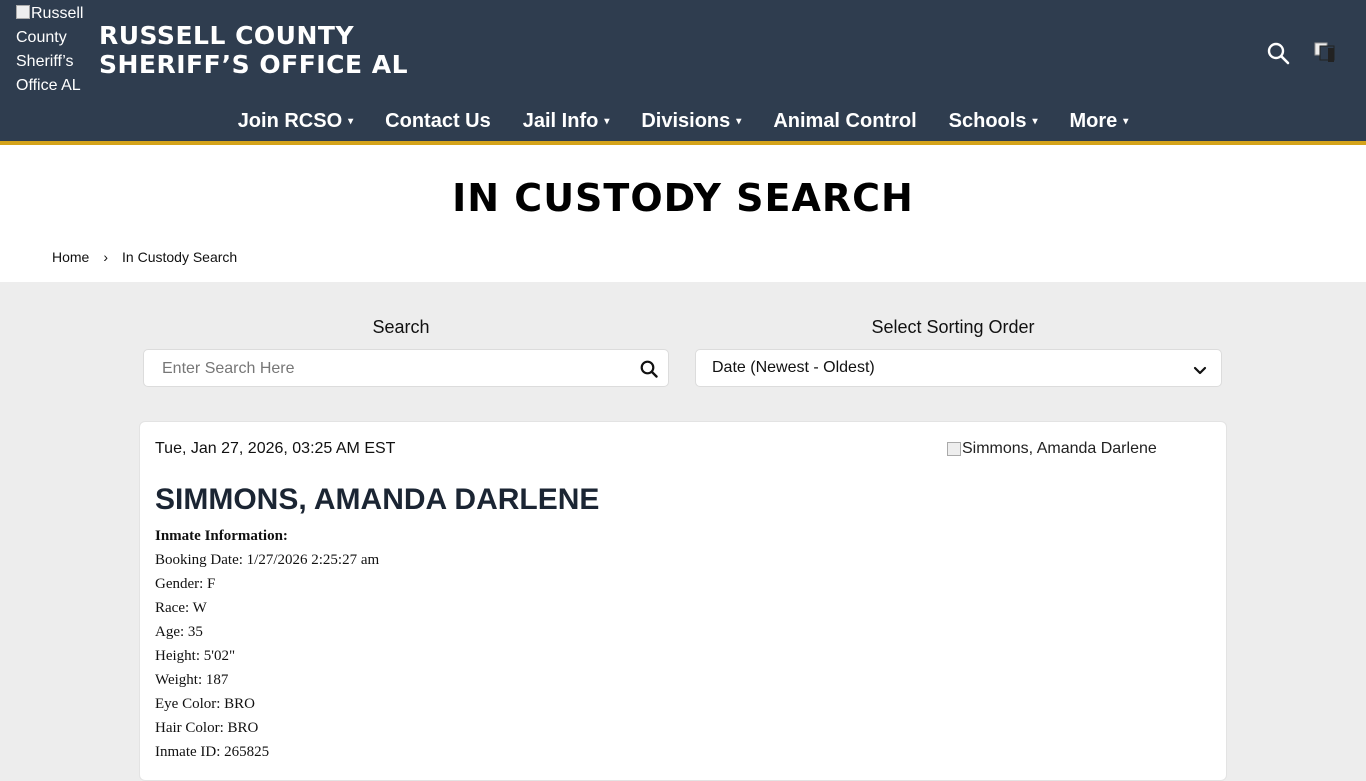 The image size is (1366, 781). Describe the element at coordinates (1093, 121) in the screenshot. I see `nav-label: More` at that location.